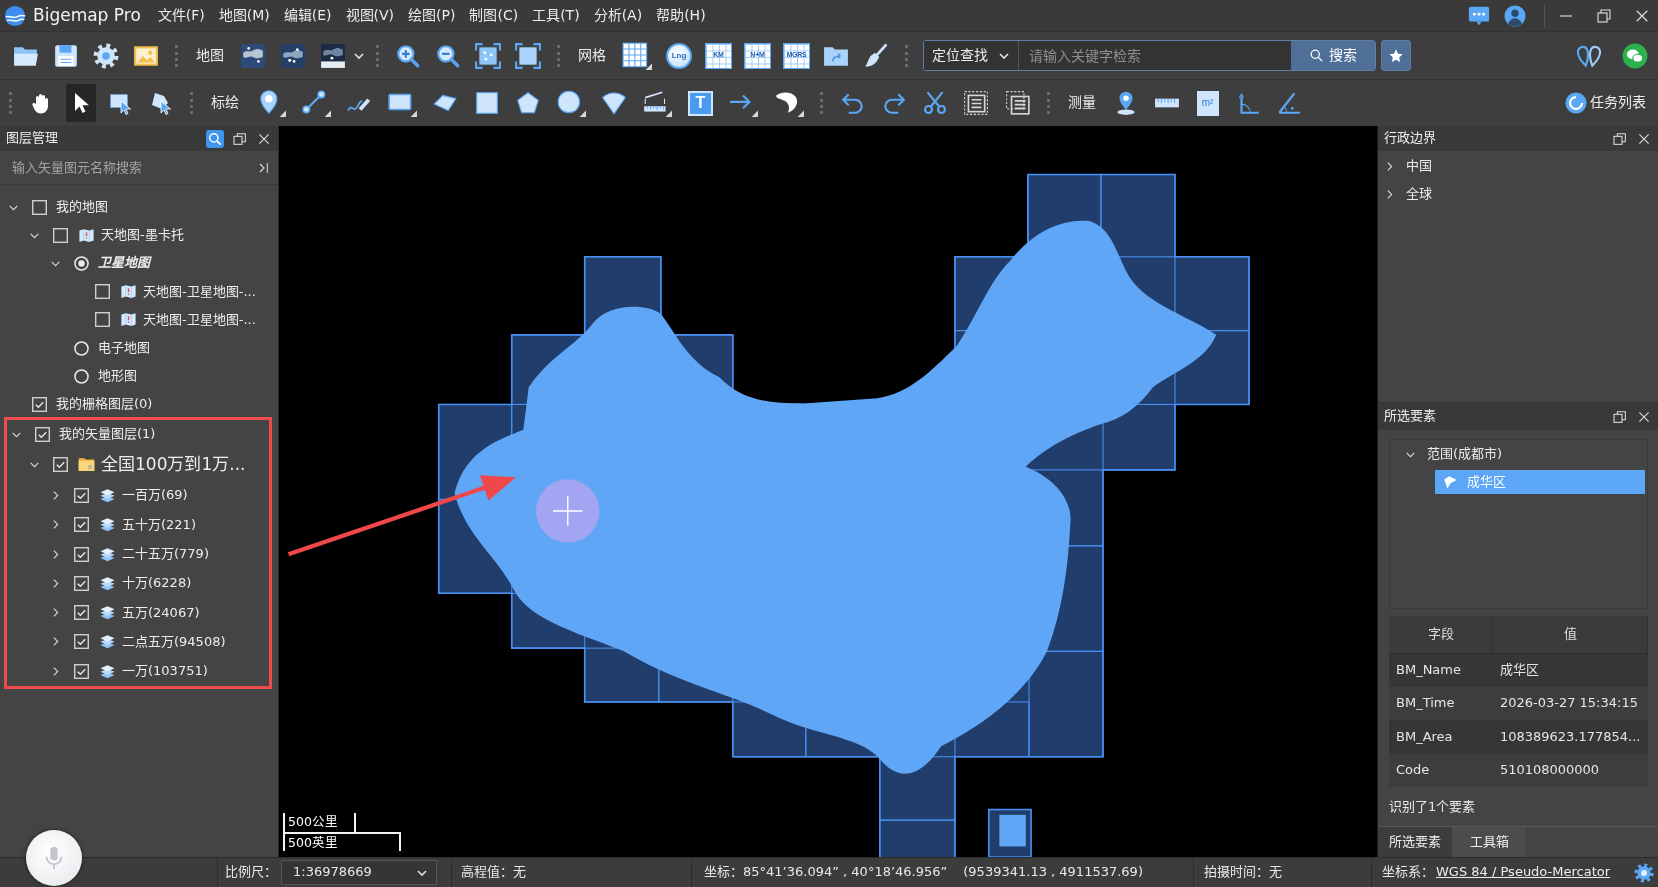 This screenshot has width=1658, height=887. I want to click on pentagon-icon, so click(527, 103).